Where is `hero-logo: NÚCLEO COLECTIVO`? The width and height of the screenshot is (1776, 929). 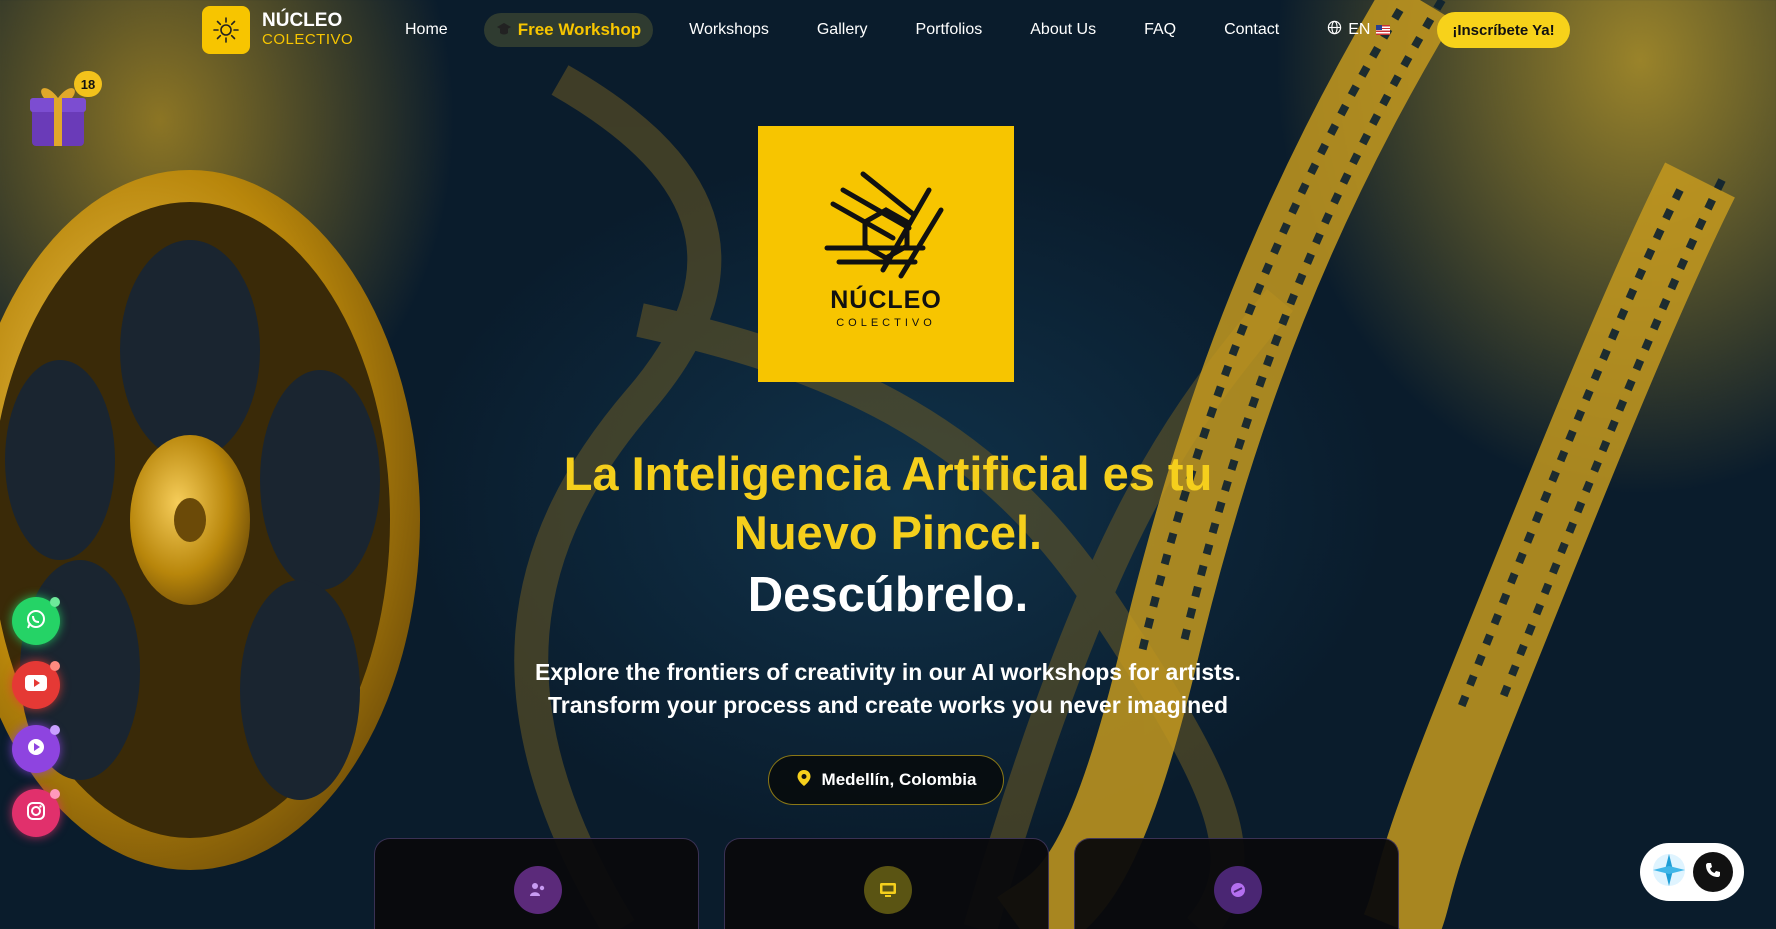 hero-logo: NÚCLEO COLECTIVO is located at coordinates (886, 254).